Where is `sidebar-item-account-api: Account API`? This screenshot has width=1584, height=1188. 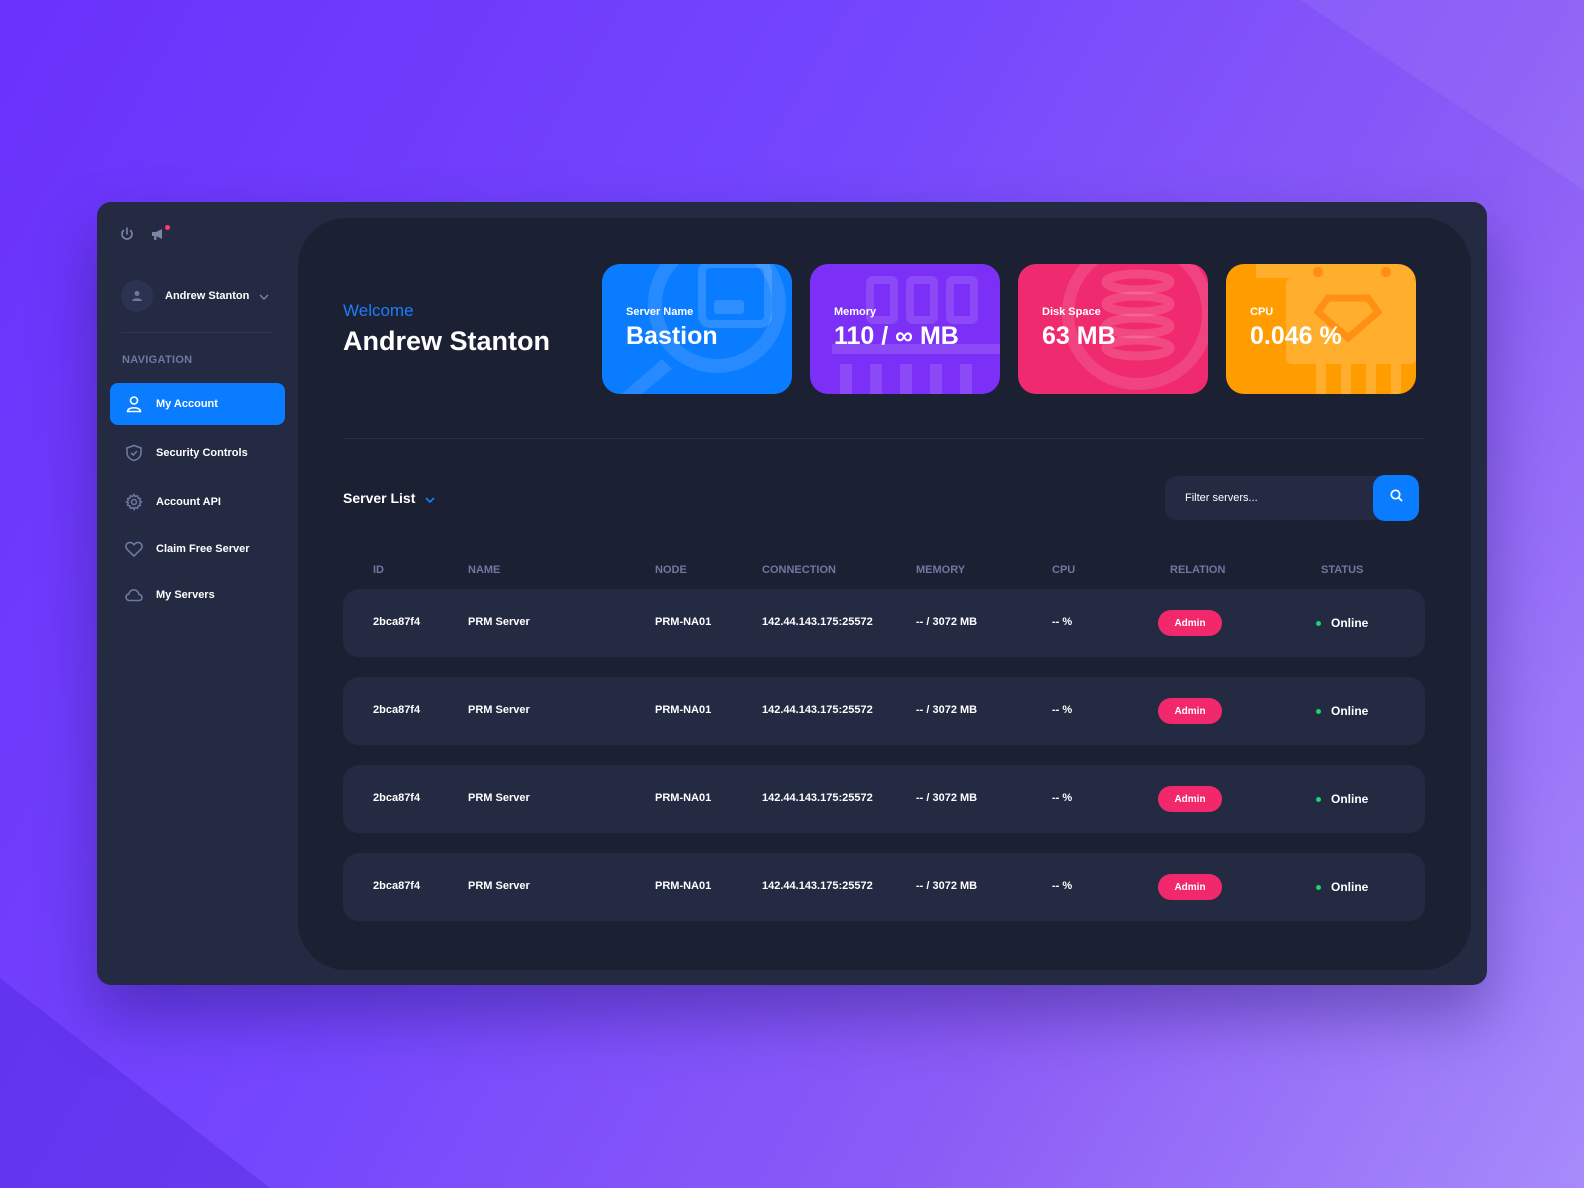 sidebar-item-account-api: Account API is located at coordinates (197, 502).